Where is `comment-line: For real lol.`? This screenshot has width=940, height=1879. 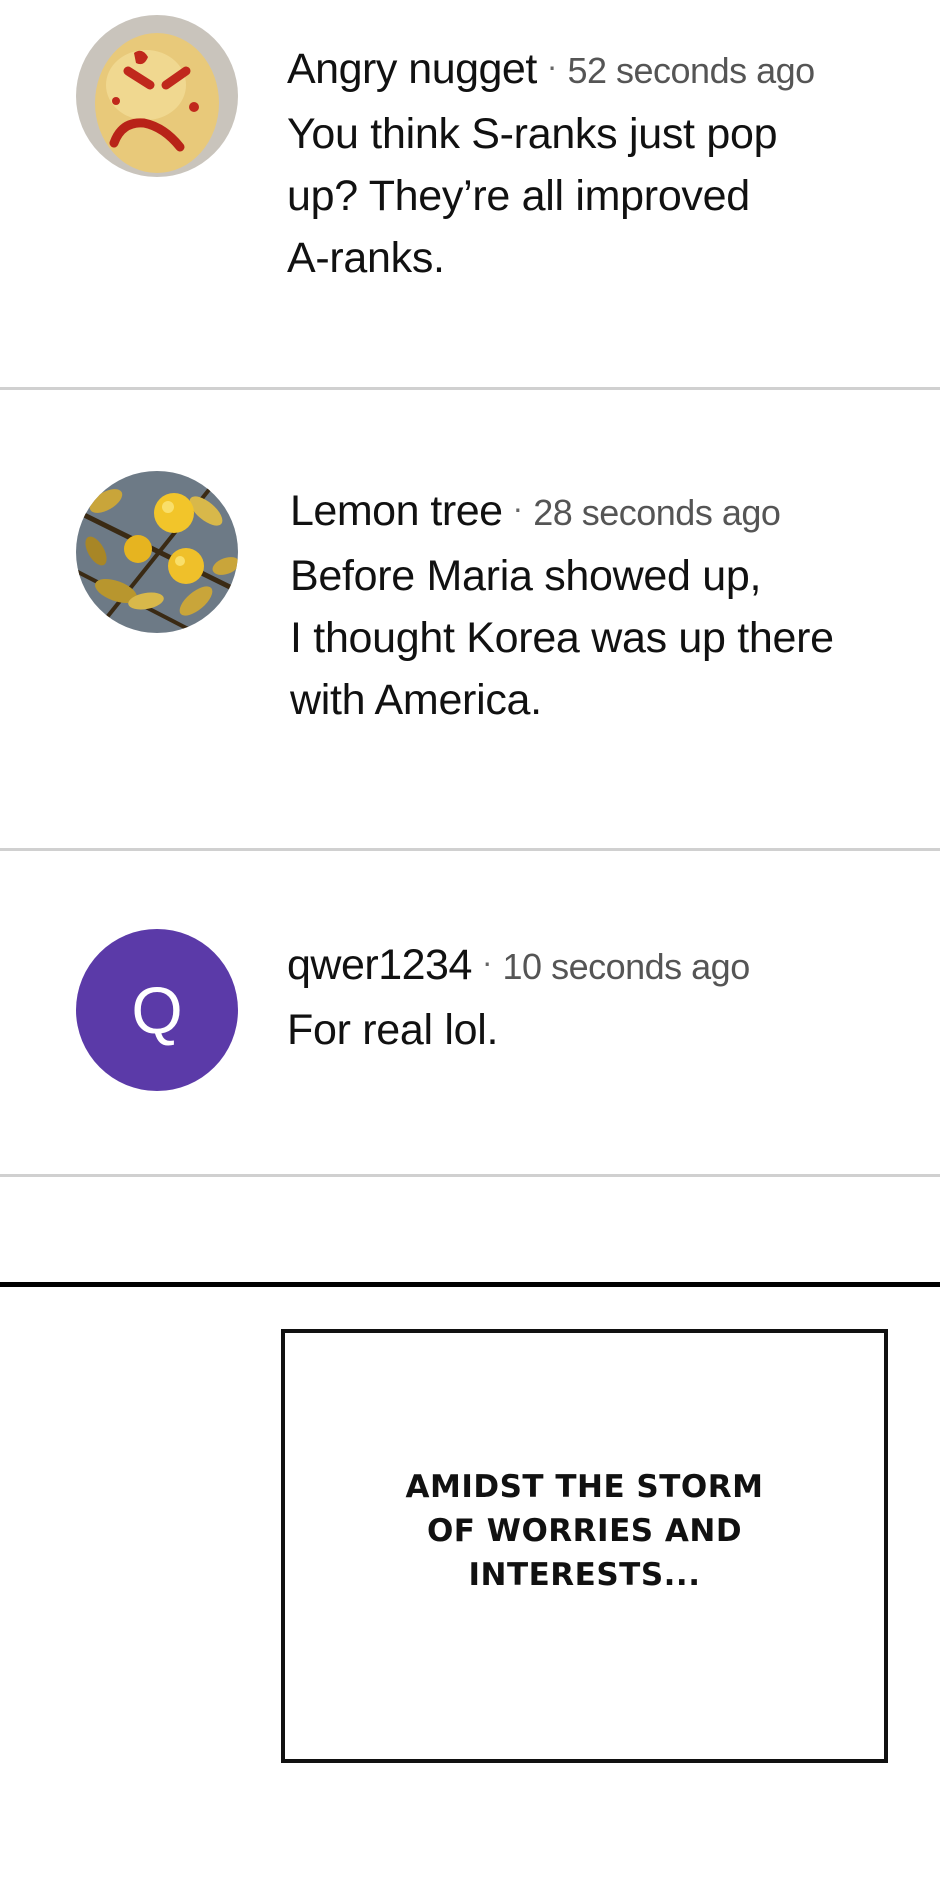
comment-line: For real lol. is located at coordinates (393, 1030).